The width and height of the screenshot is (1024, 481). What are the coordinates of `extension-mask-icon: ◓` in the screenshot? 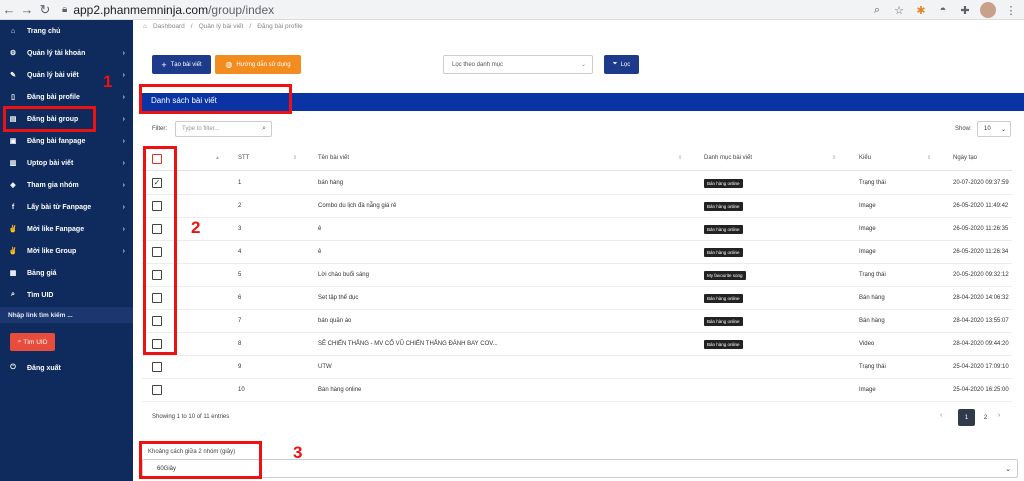 It's located at (943, 10).